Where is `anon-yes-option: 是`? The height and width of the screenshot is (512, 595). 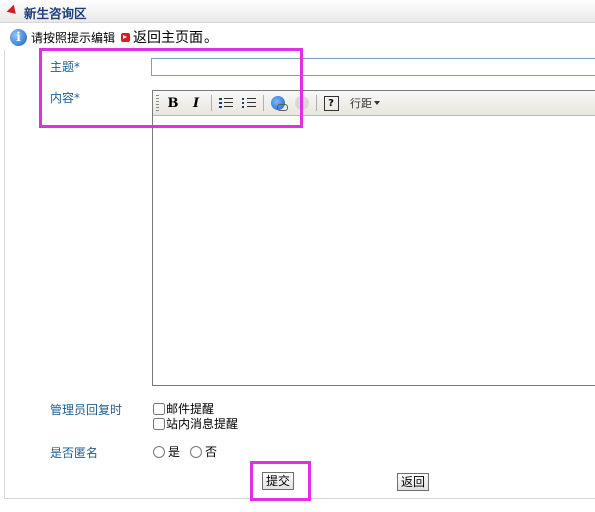 anon-yes-option: 是 is located at coordinates (166, 451).